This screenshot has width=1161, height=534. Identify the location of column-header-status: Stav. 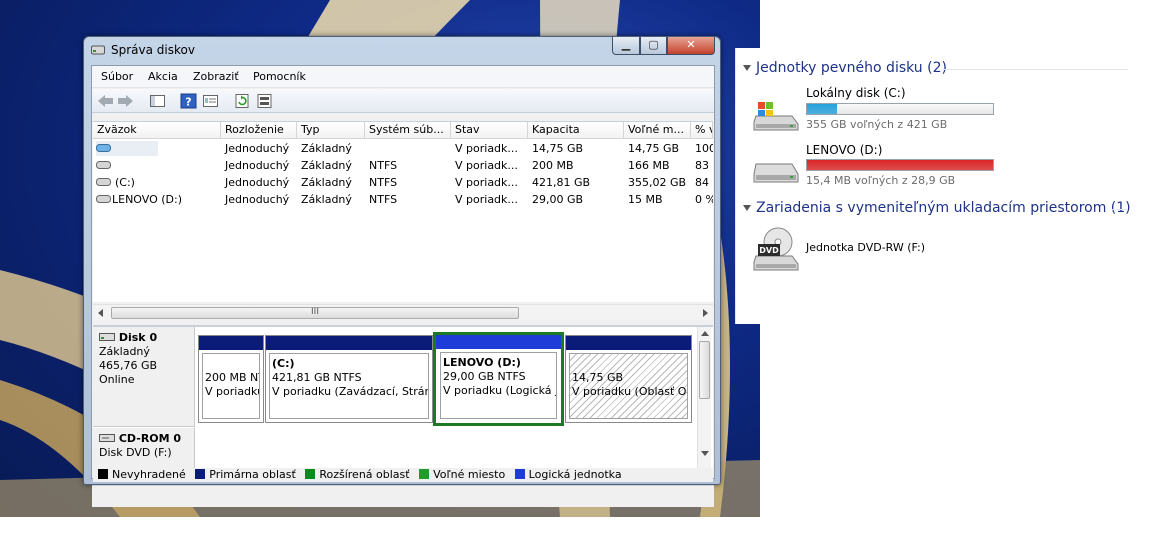
(489, 130).